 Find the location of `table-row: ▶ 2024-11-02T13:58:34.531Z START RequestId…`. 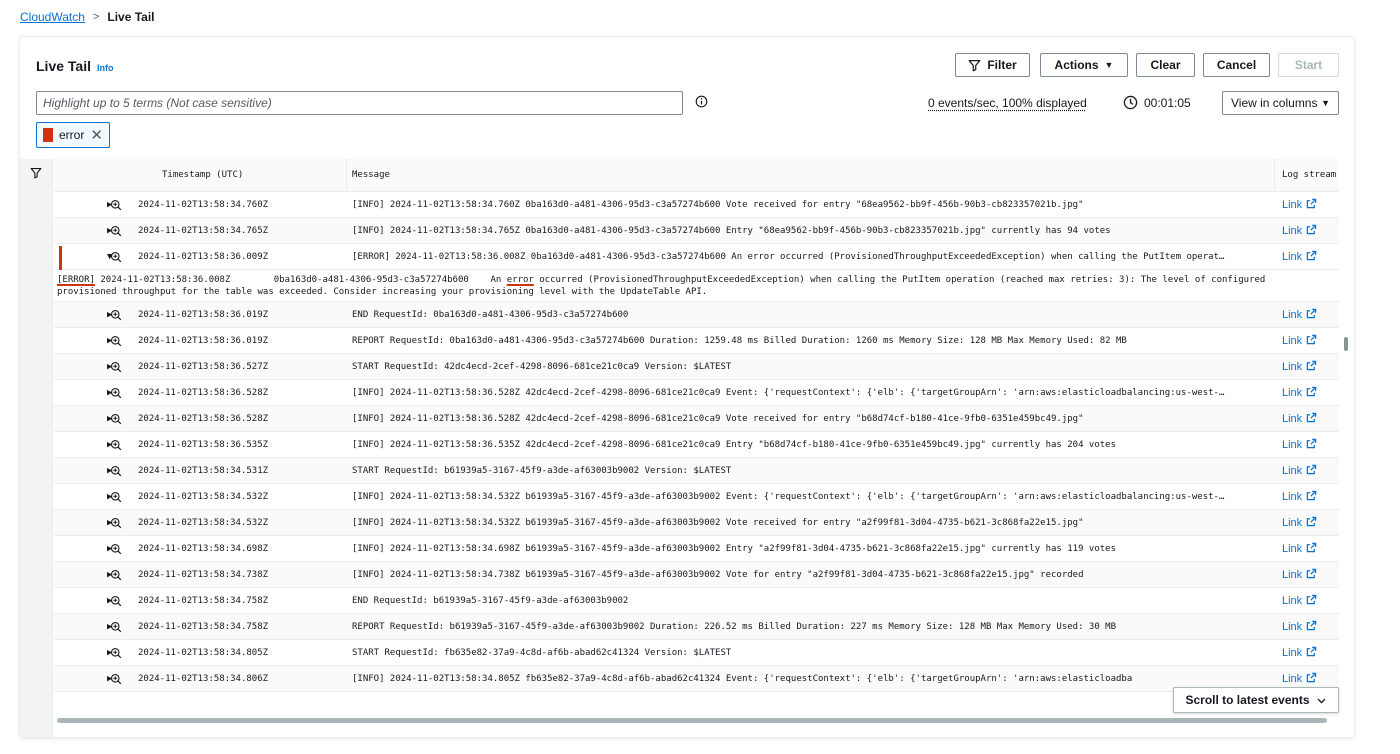

table-row: ▶ 2024-11-02T13:58:34.531Z START RequestId… is located at coordinates (696, 471).